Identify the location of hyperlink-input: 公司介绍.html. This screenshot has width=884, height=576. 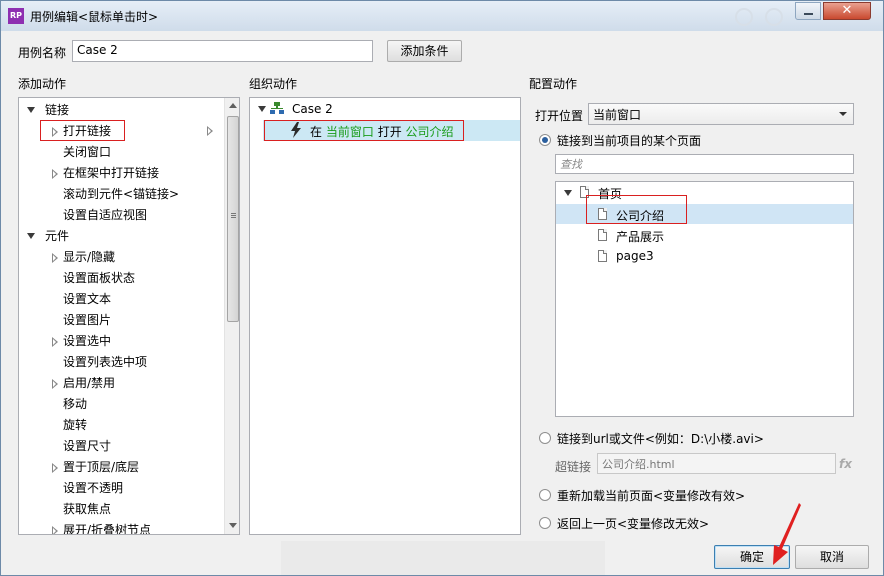
(716, 463).